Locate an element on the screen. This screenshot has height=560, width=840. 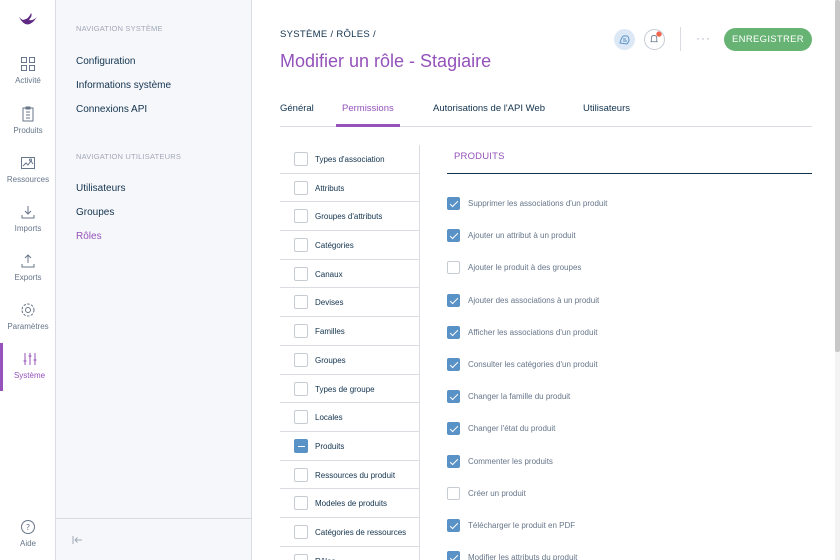
group-label: Ressources du produit is located at coordinates (355, 475).